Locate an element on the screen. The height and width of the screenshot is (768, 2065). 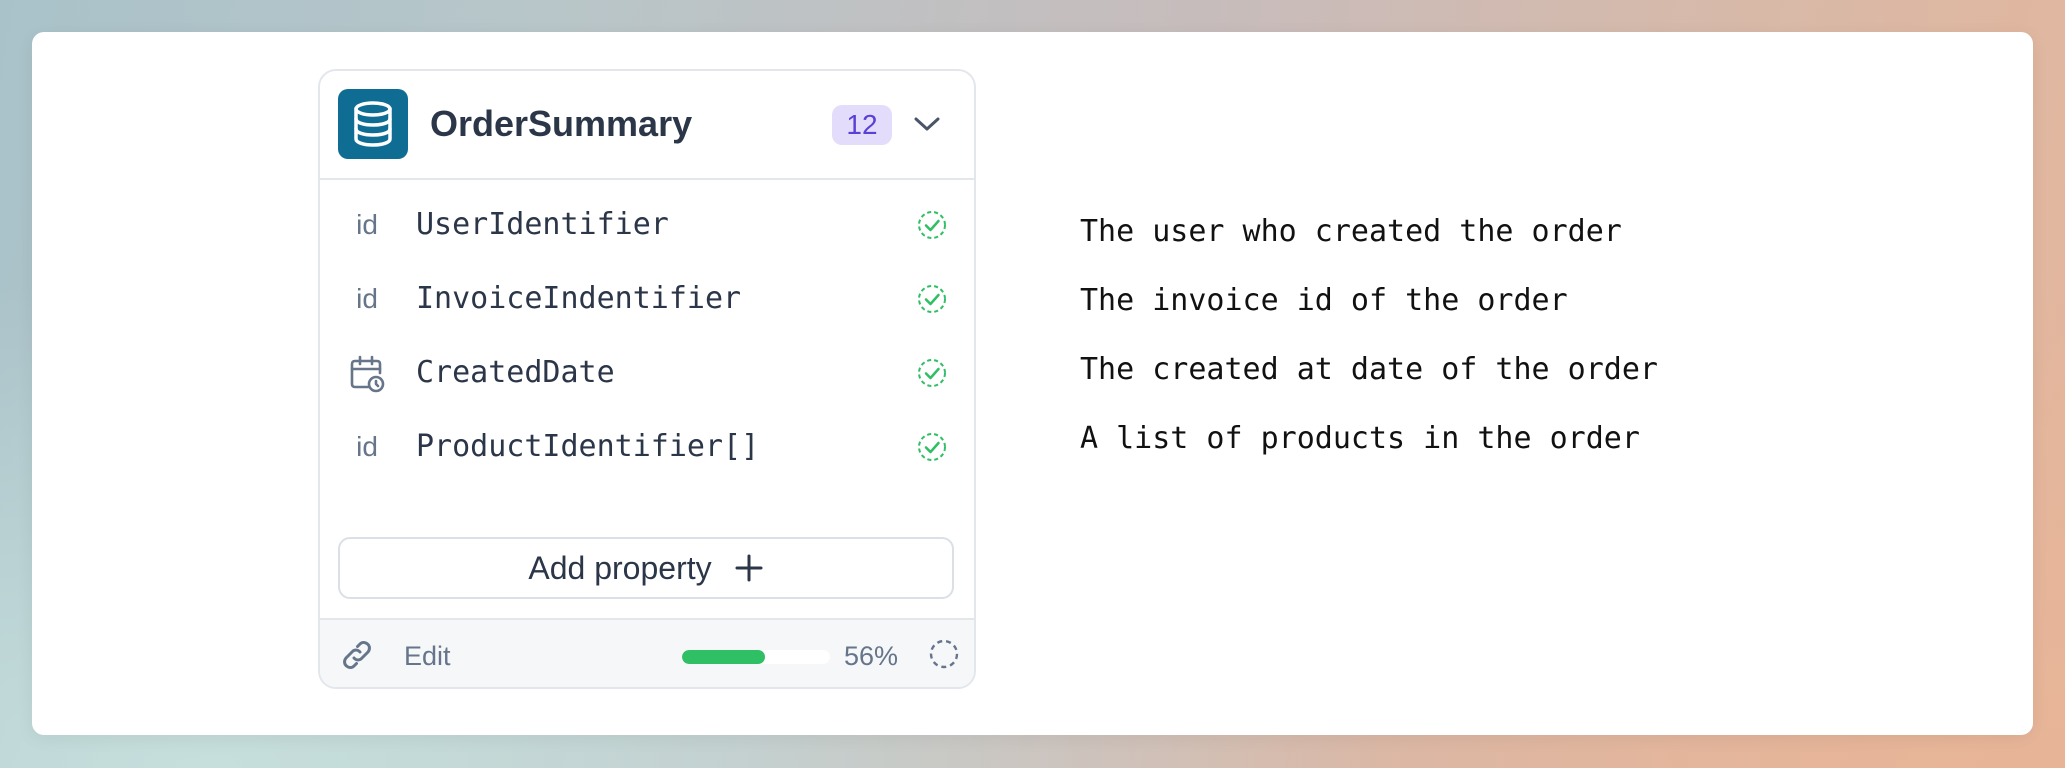
property-description: The user who created the order is located at coordinates (1351, 231).